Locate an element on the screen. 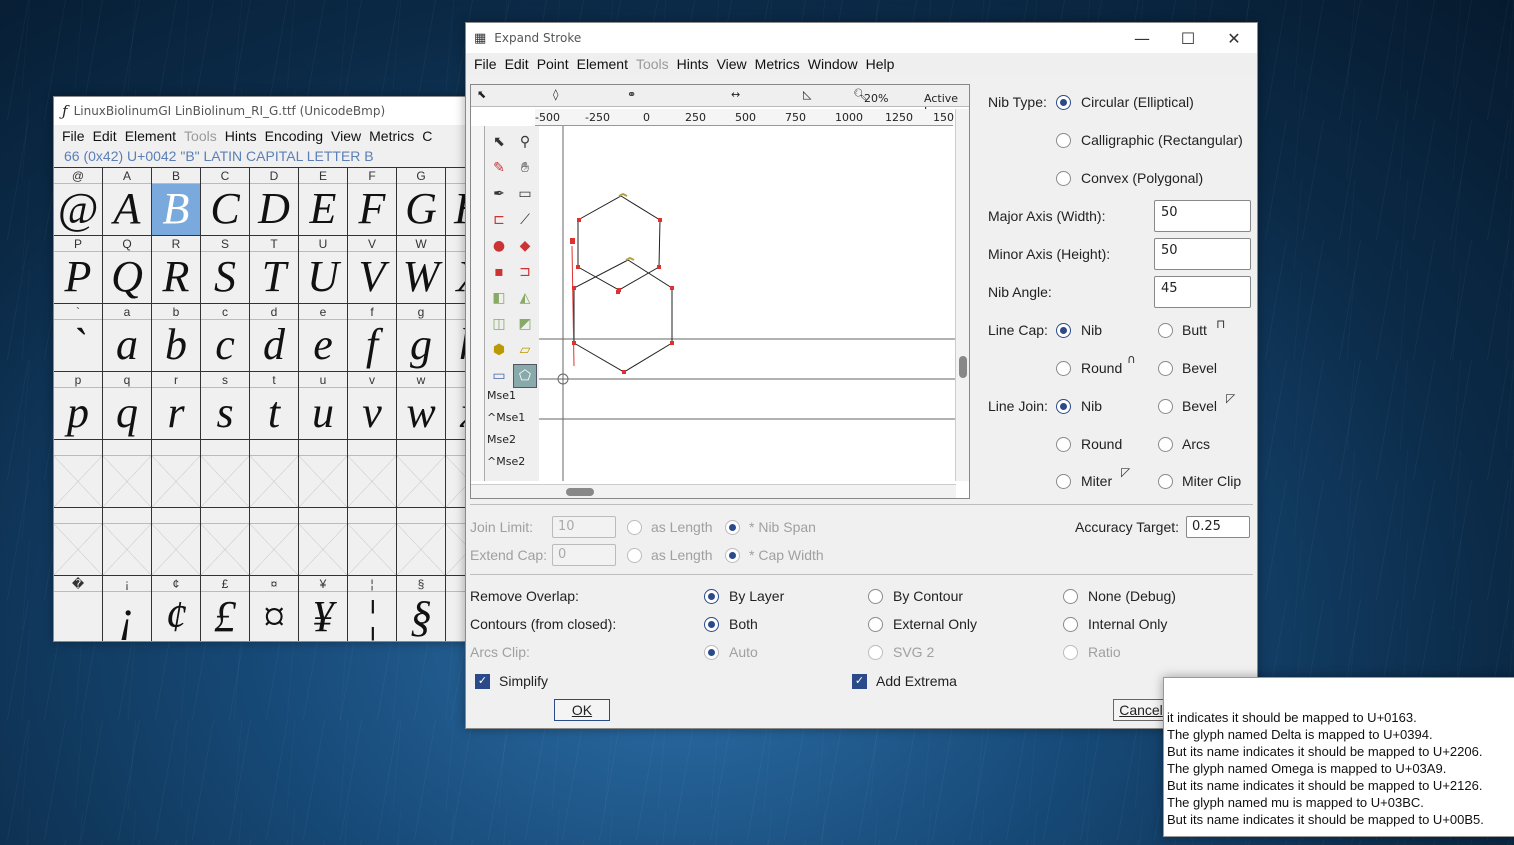 This screenshot has width=1514, height=845. glyph-cell: ee is located at coordinates (323, 337).